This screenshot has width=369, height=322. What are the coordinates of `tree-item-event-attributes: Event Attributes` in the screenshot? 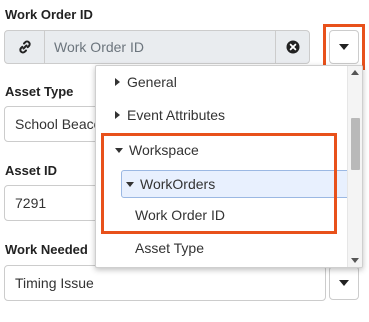 It's located at (160, 115).